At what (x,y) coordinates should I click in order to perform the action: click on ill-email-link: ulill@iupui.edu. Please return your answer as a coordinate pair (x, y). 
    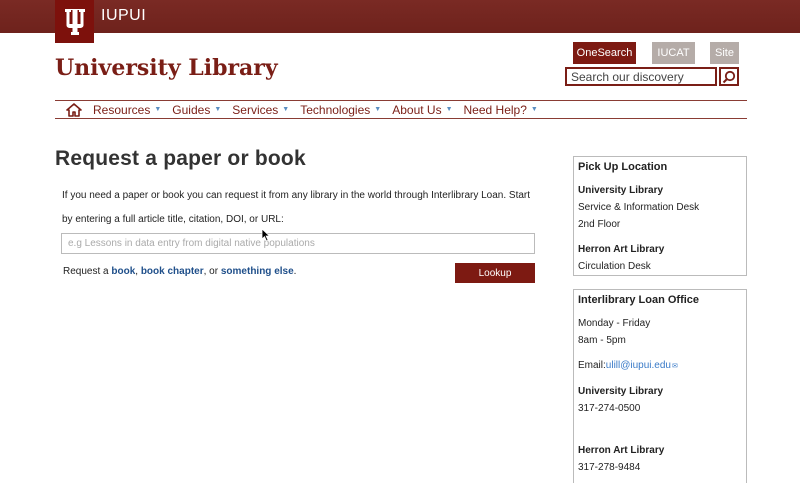
    Looking at the image, I should click on (638, 365).